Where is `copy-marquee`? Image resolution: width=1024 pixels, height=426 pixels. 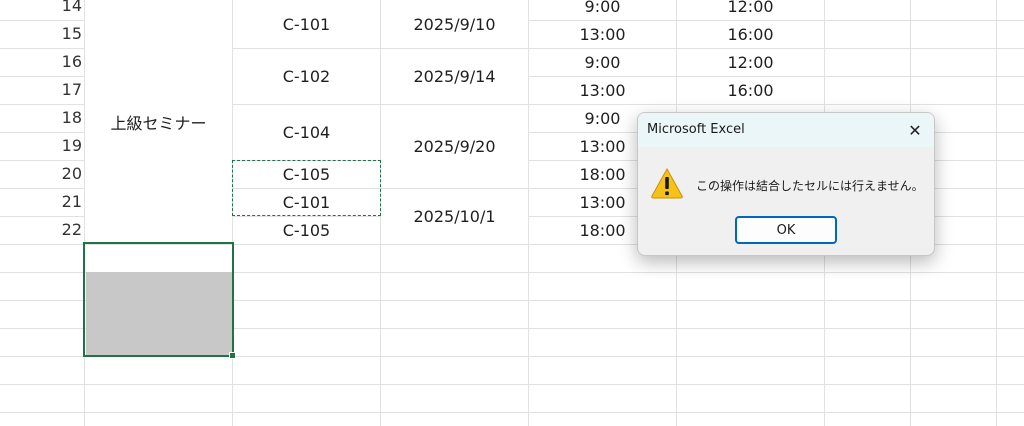
copy-marquee is located at coordinates (306, 188).